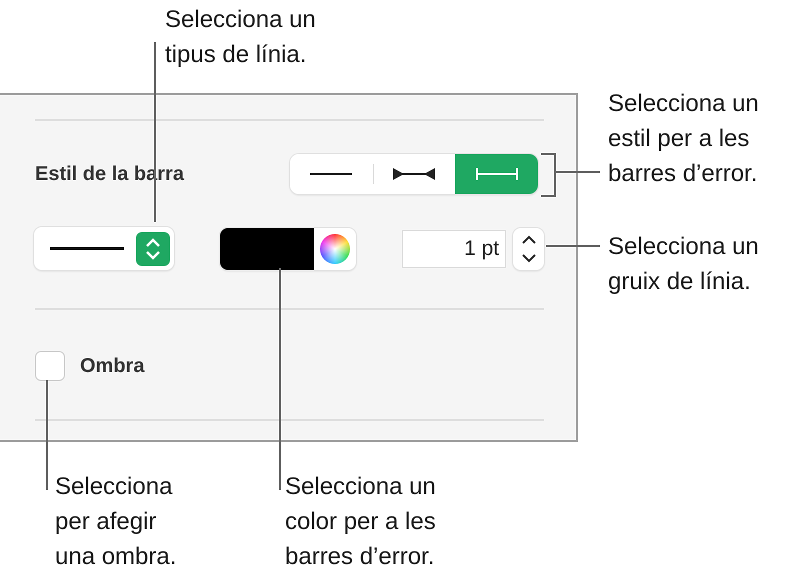  Describe the element at coordinates (153, 249) in the screenshot. I see `up-down-chevron-icon` at that location.